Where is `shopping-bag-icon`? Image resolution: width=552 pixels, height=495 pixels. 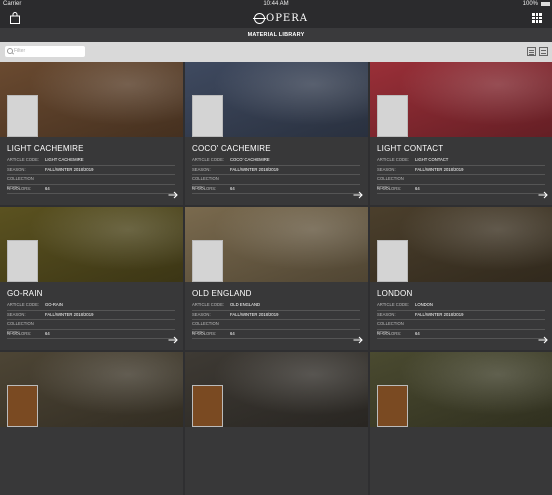
shopping-bag-icon is located at coordinates (15, 18).